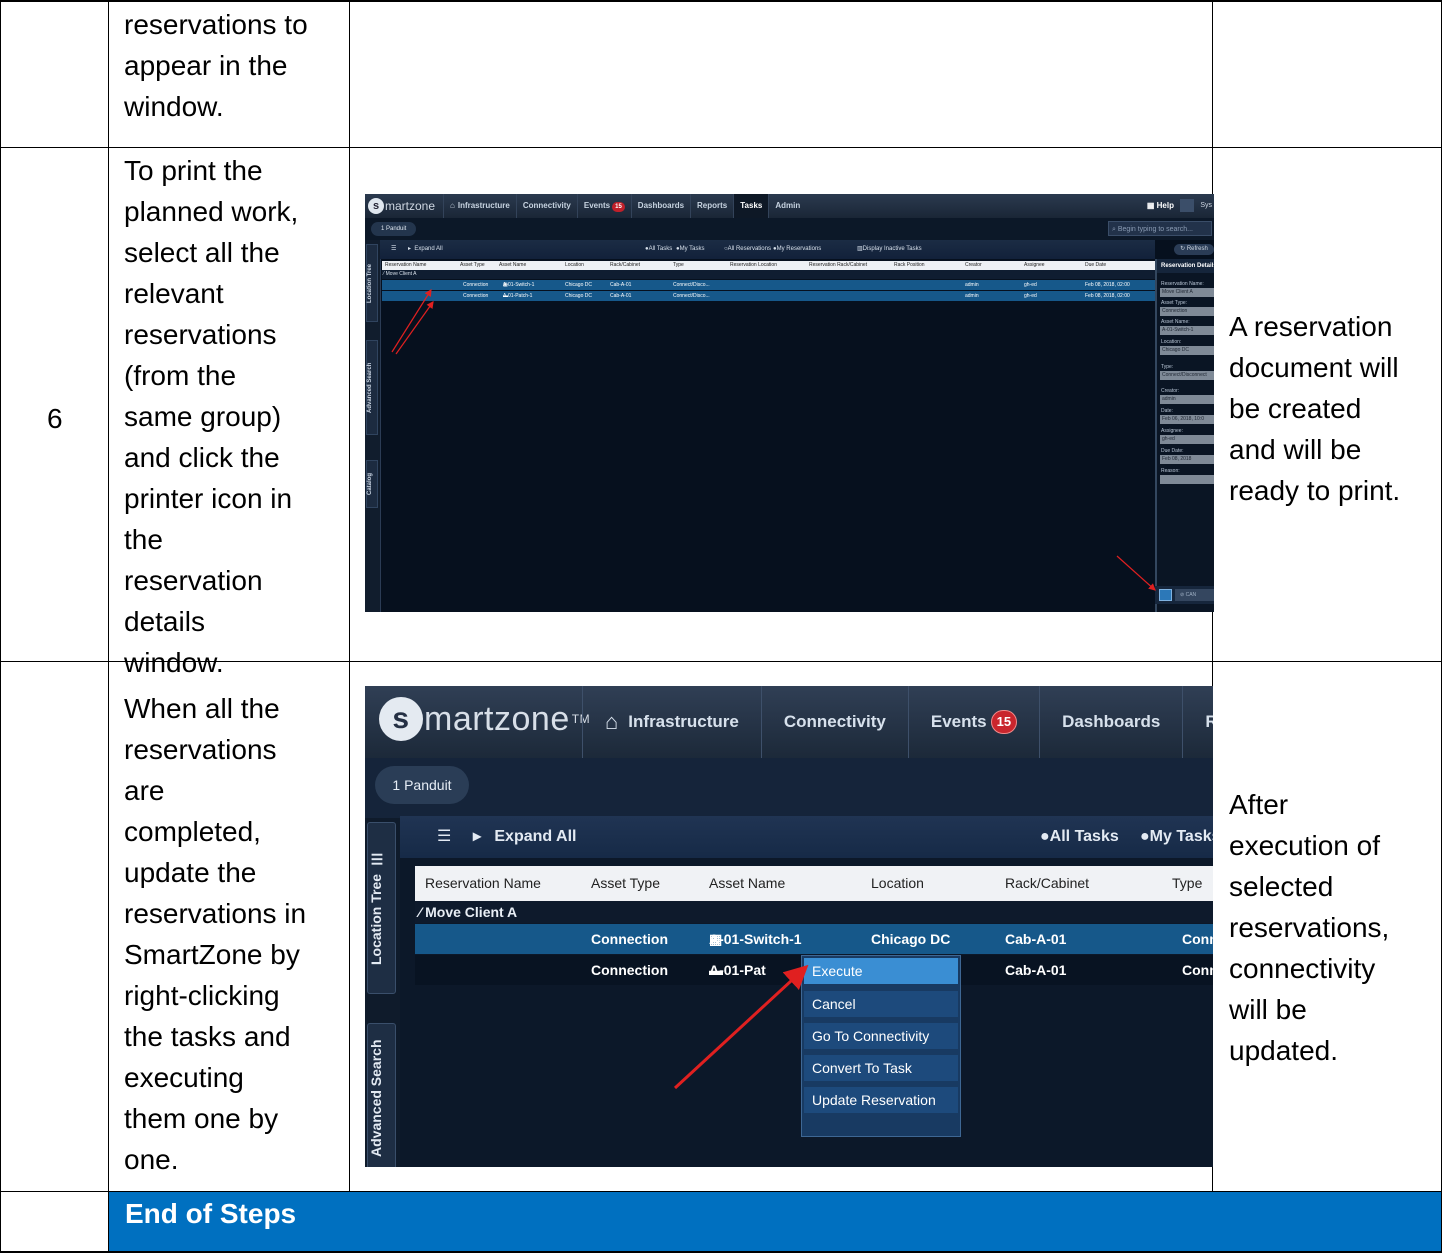 Image resolution: width=1442 pixels, height=1253 pixels. What do you see at coordinates (721, 1) in the screenshot?
I see `table-border-top` at bounding box center [721, 1].